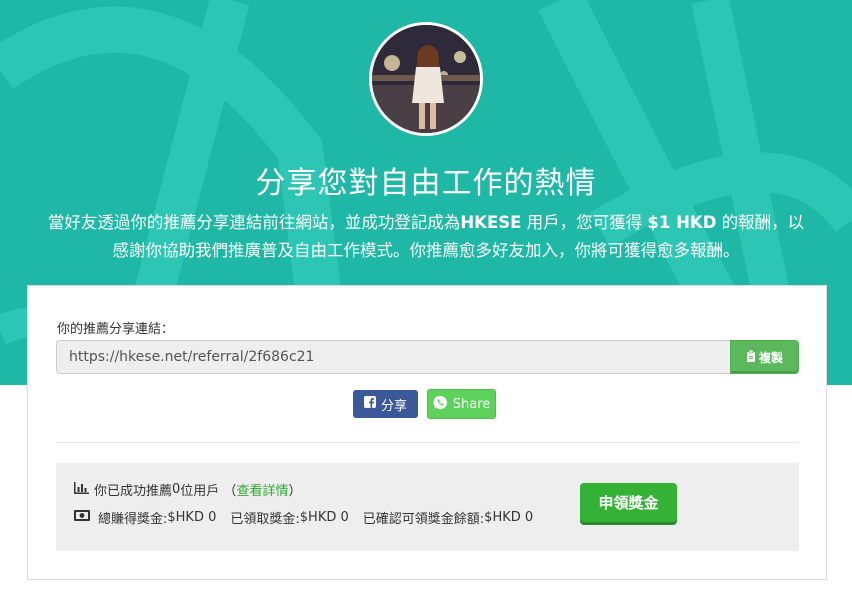  What do you see at coordinates (176, 489) in the screenshot?
I see `referred-count: 0` at bounding box center [176, 489].